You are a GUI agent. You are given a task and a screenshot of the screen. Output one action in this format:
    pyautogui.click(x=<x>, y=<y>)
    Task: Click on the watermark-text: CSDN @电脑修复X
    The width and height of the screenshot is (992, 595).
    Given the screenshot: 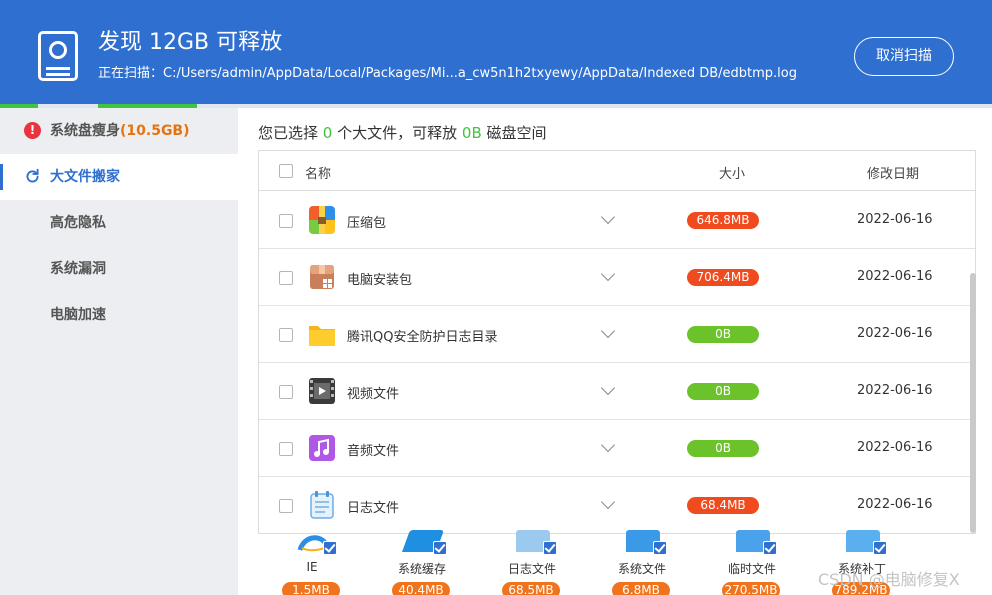 What is the action you would take?
    pyautogui.click(x=889, y=579)
    